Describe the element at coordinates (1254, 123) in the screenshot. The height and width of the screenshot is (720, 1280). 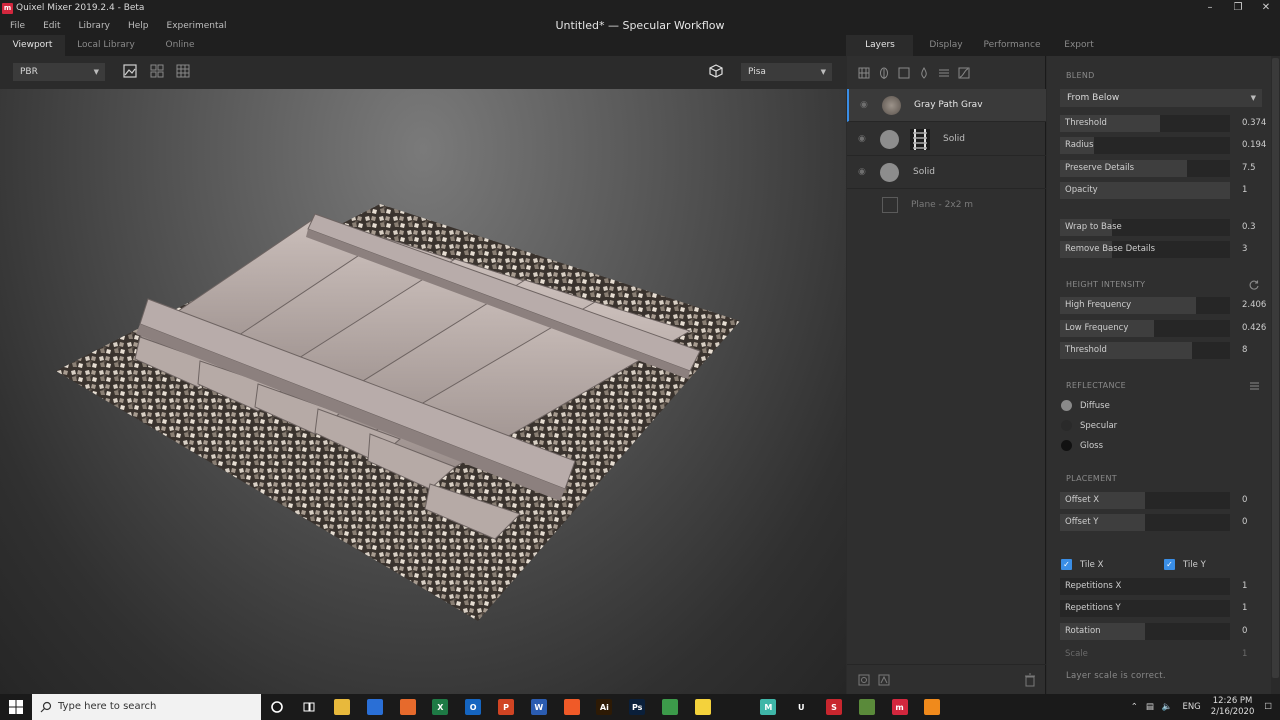
I see `blend-threshold-value: 0.374` at that location.